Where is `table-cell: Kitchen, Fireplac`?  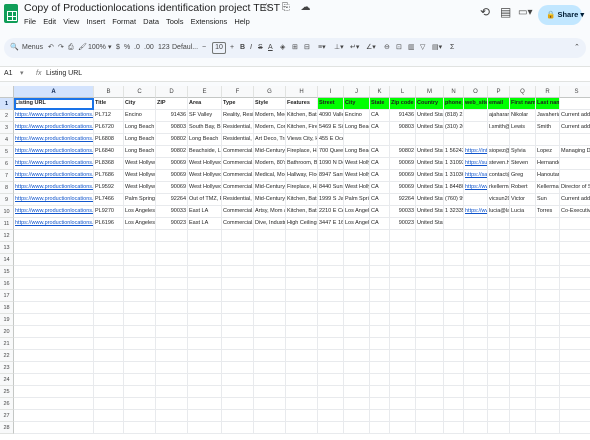 table-cell: Kitchen, Fireplac is located at coordinates (302, 128).